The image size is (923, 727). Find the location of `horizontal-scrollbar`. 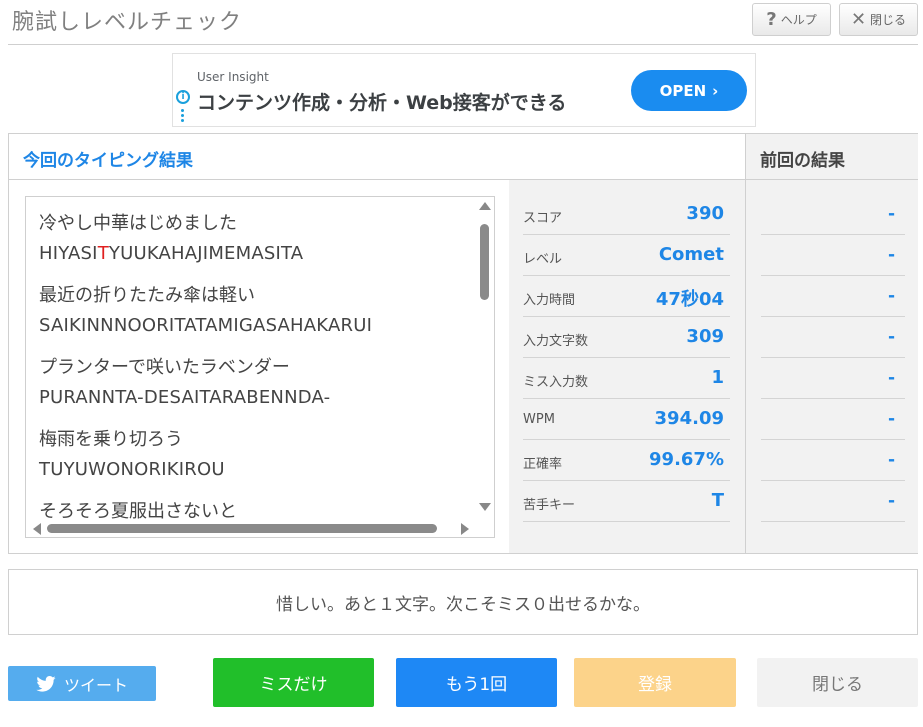

horizontal-scrollbar is located at coordinates (253, 528).